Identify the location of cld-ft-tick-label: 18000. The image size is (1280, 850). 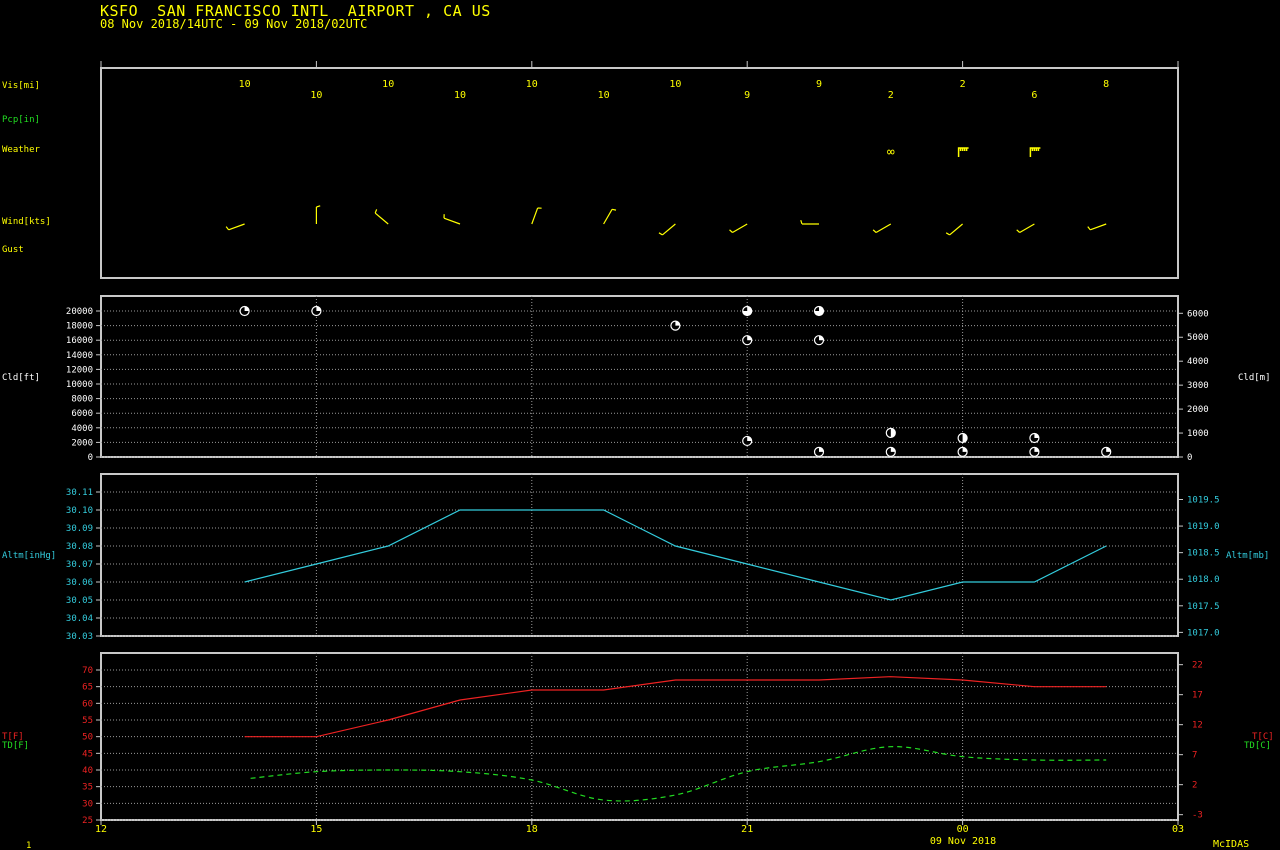
(79, 327).